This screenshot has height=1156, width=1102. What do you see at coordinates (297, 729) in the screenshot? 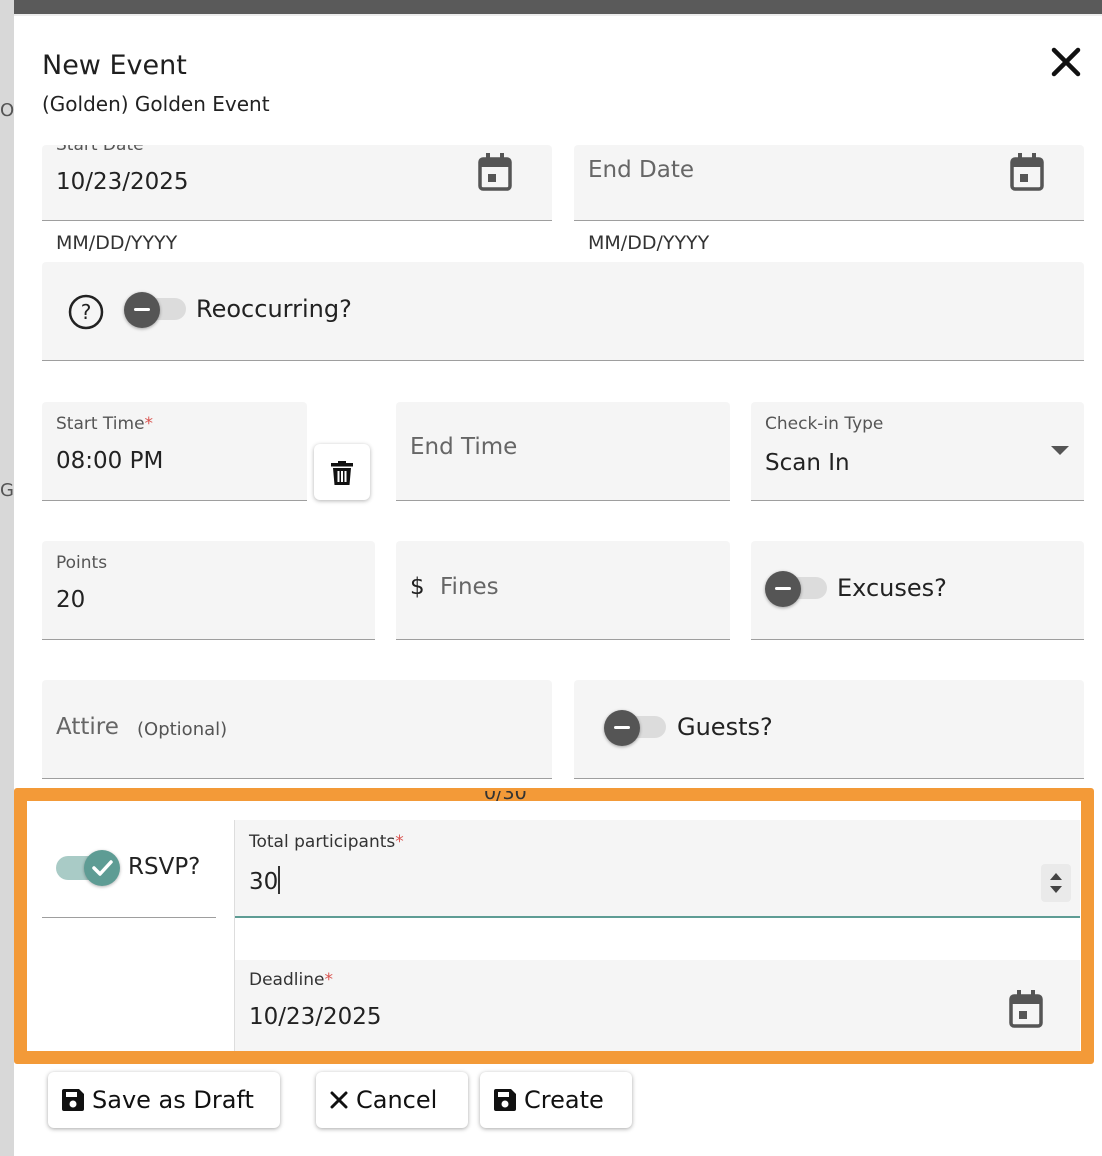
I see `attire-field: Attire (Optional)` at bounding box center [297, 729].